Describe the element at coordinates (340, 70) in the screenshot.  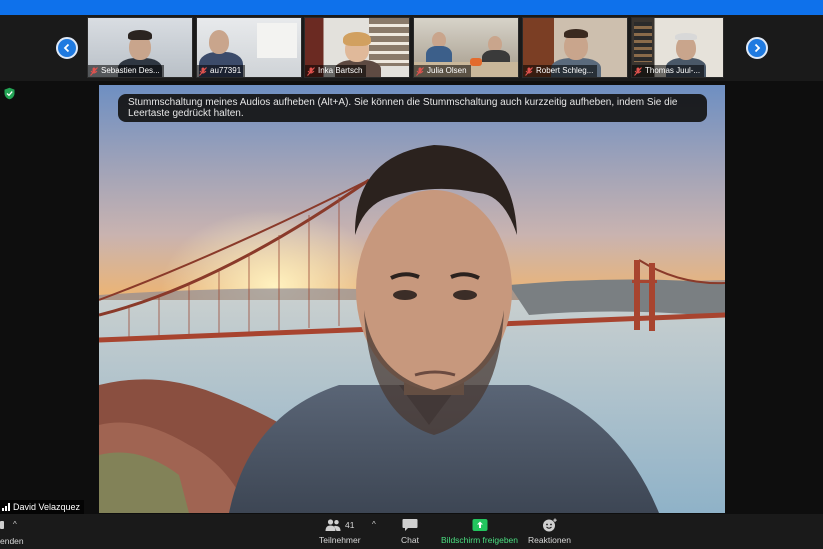
I see `participant-name: Inka Bartsch` at that location.